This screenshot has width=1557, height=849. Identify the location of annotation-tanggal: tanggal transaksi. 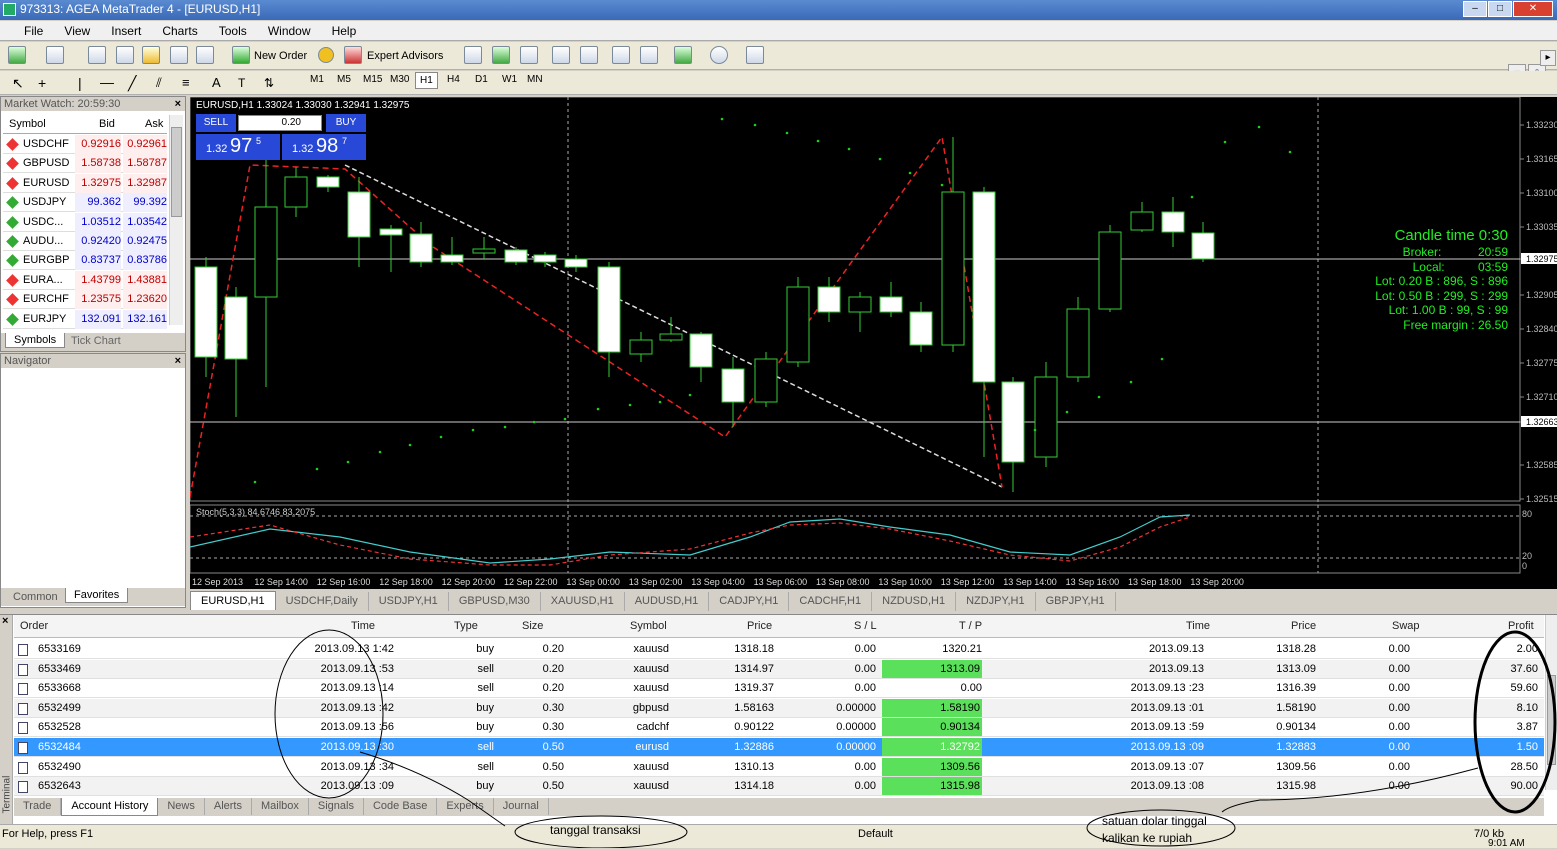
(595, 830).